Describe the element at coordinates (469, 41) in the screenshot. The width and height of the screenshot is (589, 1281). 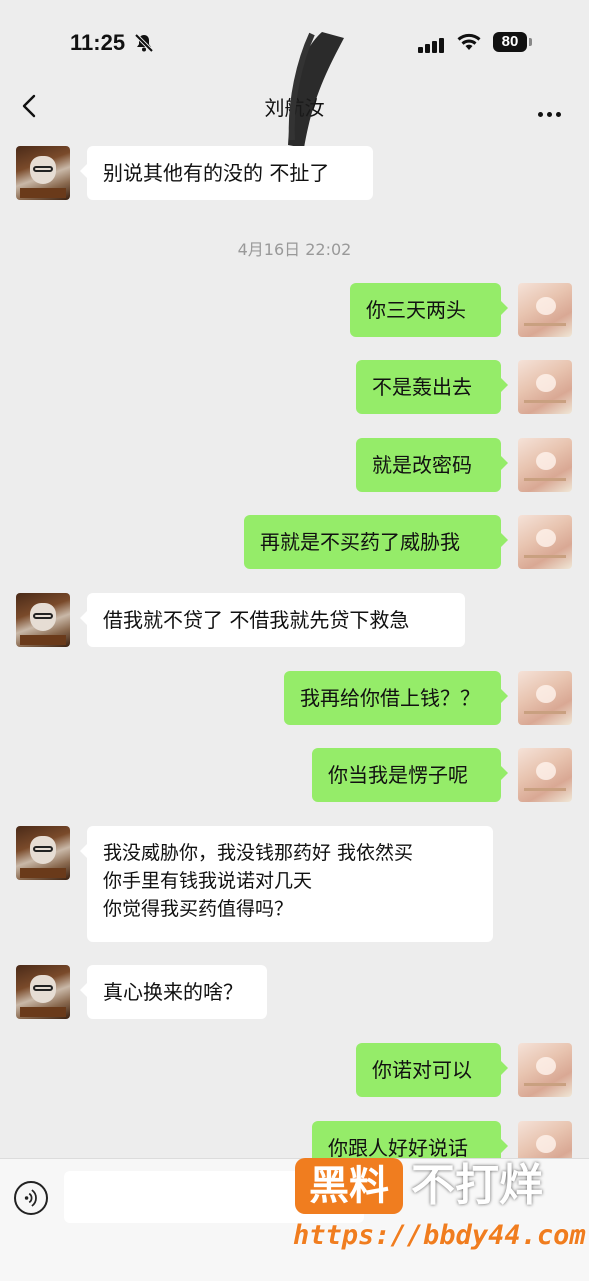
I see `wifi-icon` at that location.